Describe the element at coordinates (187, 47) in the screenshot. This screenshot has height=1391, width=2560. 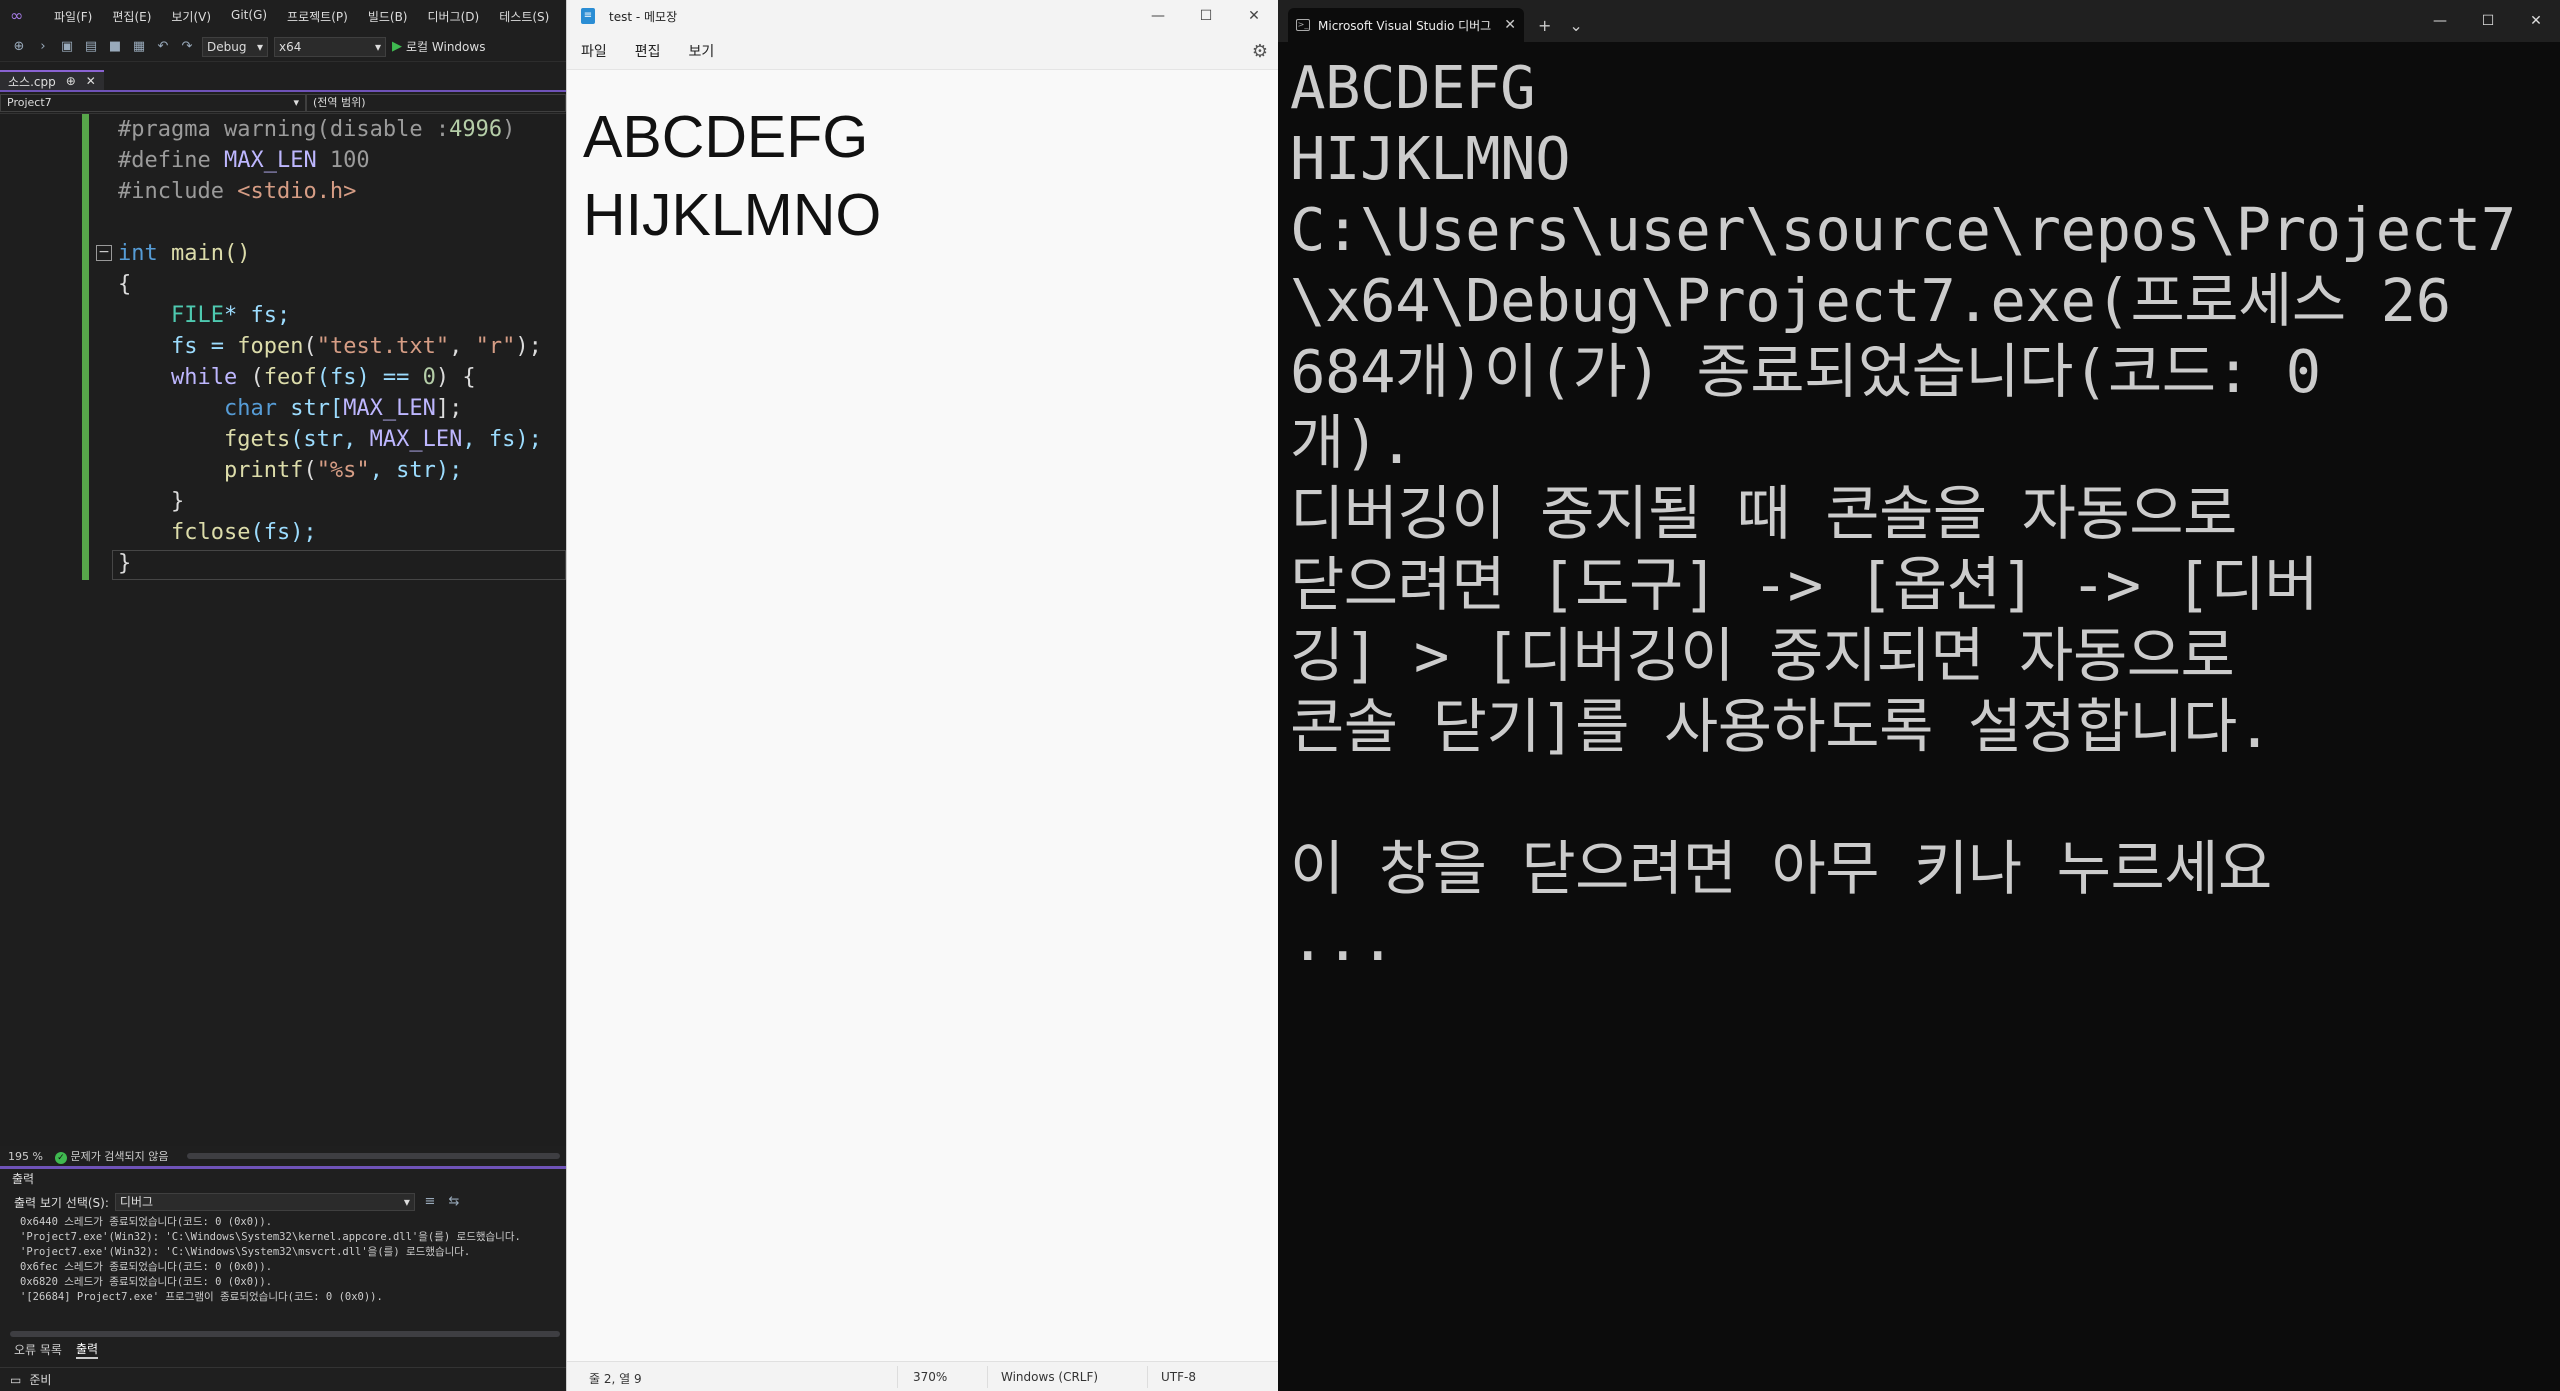
I see `redo-icon: ↷` at that location.